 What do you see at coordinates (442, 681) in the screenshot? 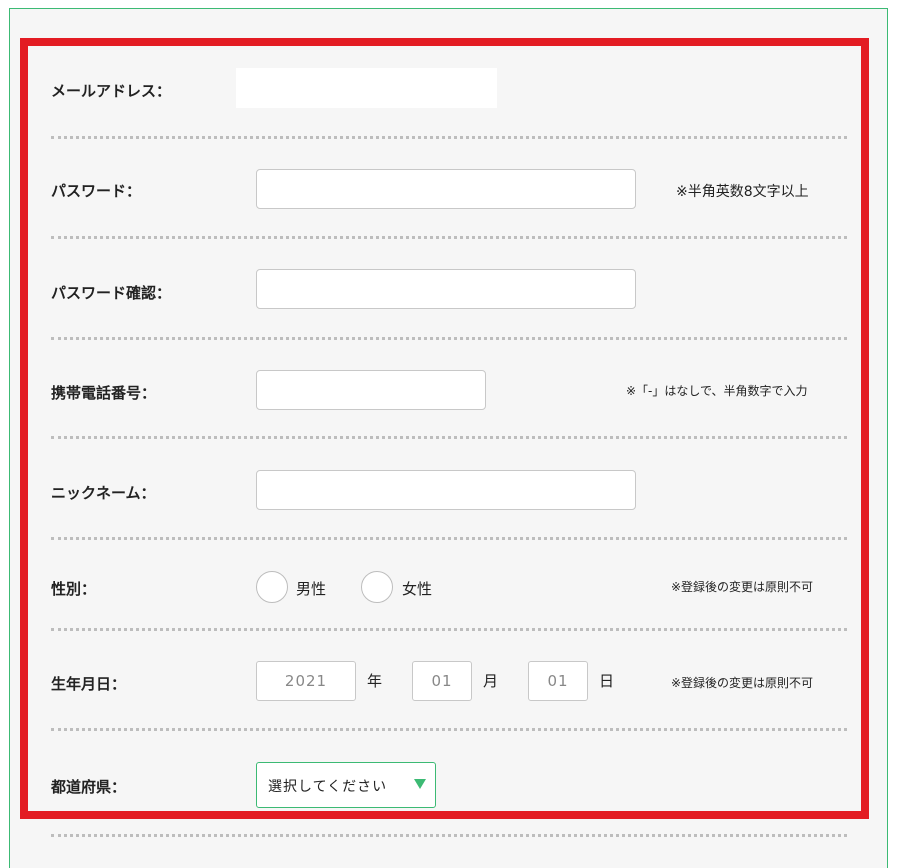
I see `birth-month-field: 01` at bounding box center [442, 681].